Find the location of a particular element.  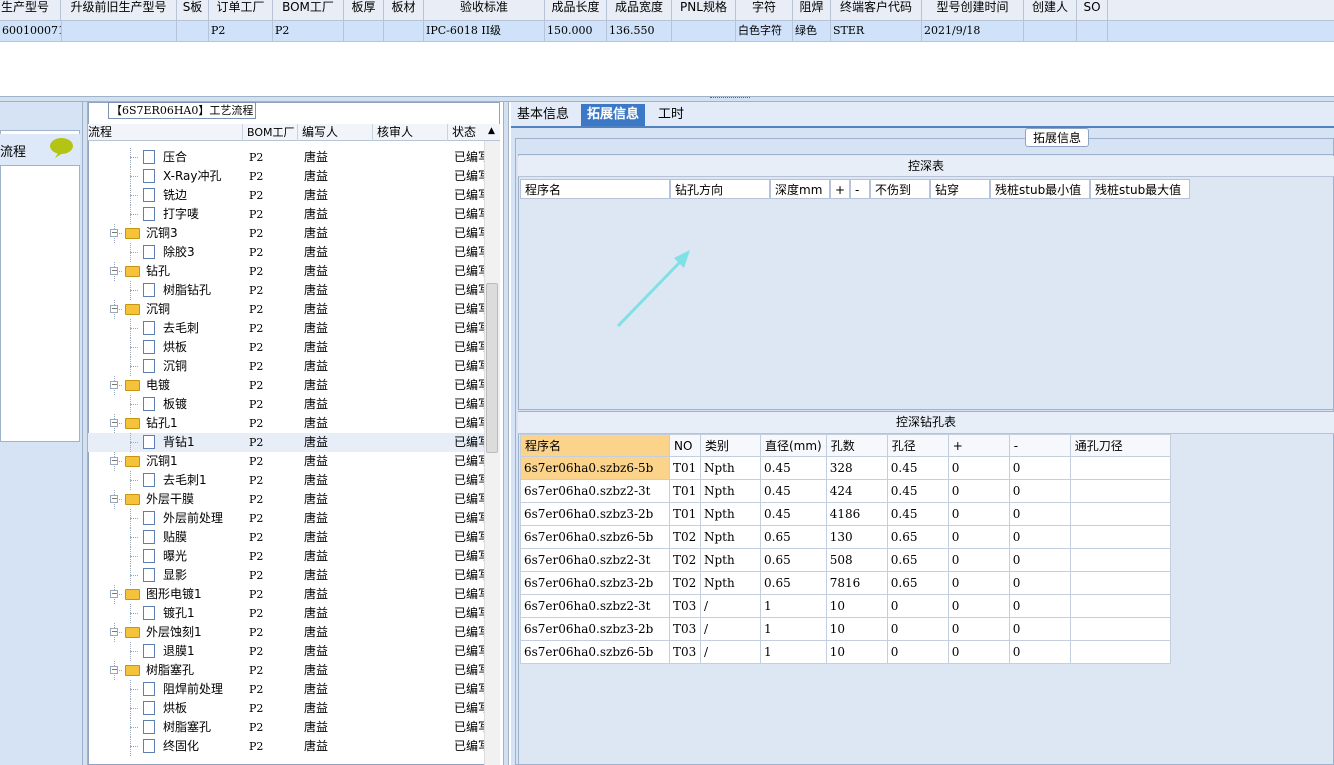

table-cell: 6s7er06ha0.szbz3-2b is located at coordinates (595, 629).